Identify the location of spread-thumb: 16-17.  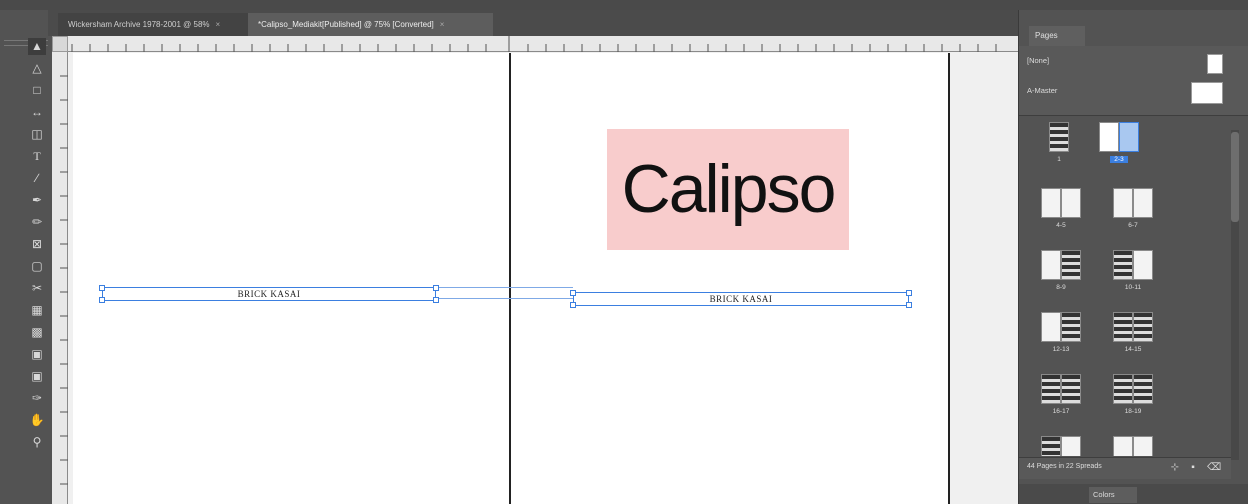
(1062, 396).